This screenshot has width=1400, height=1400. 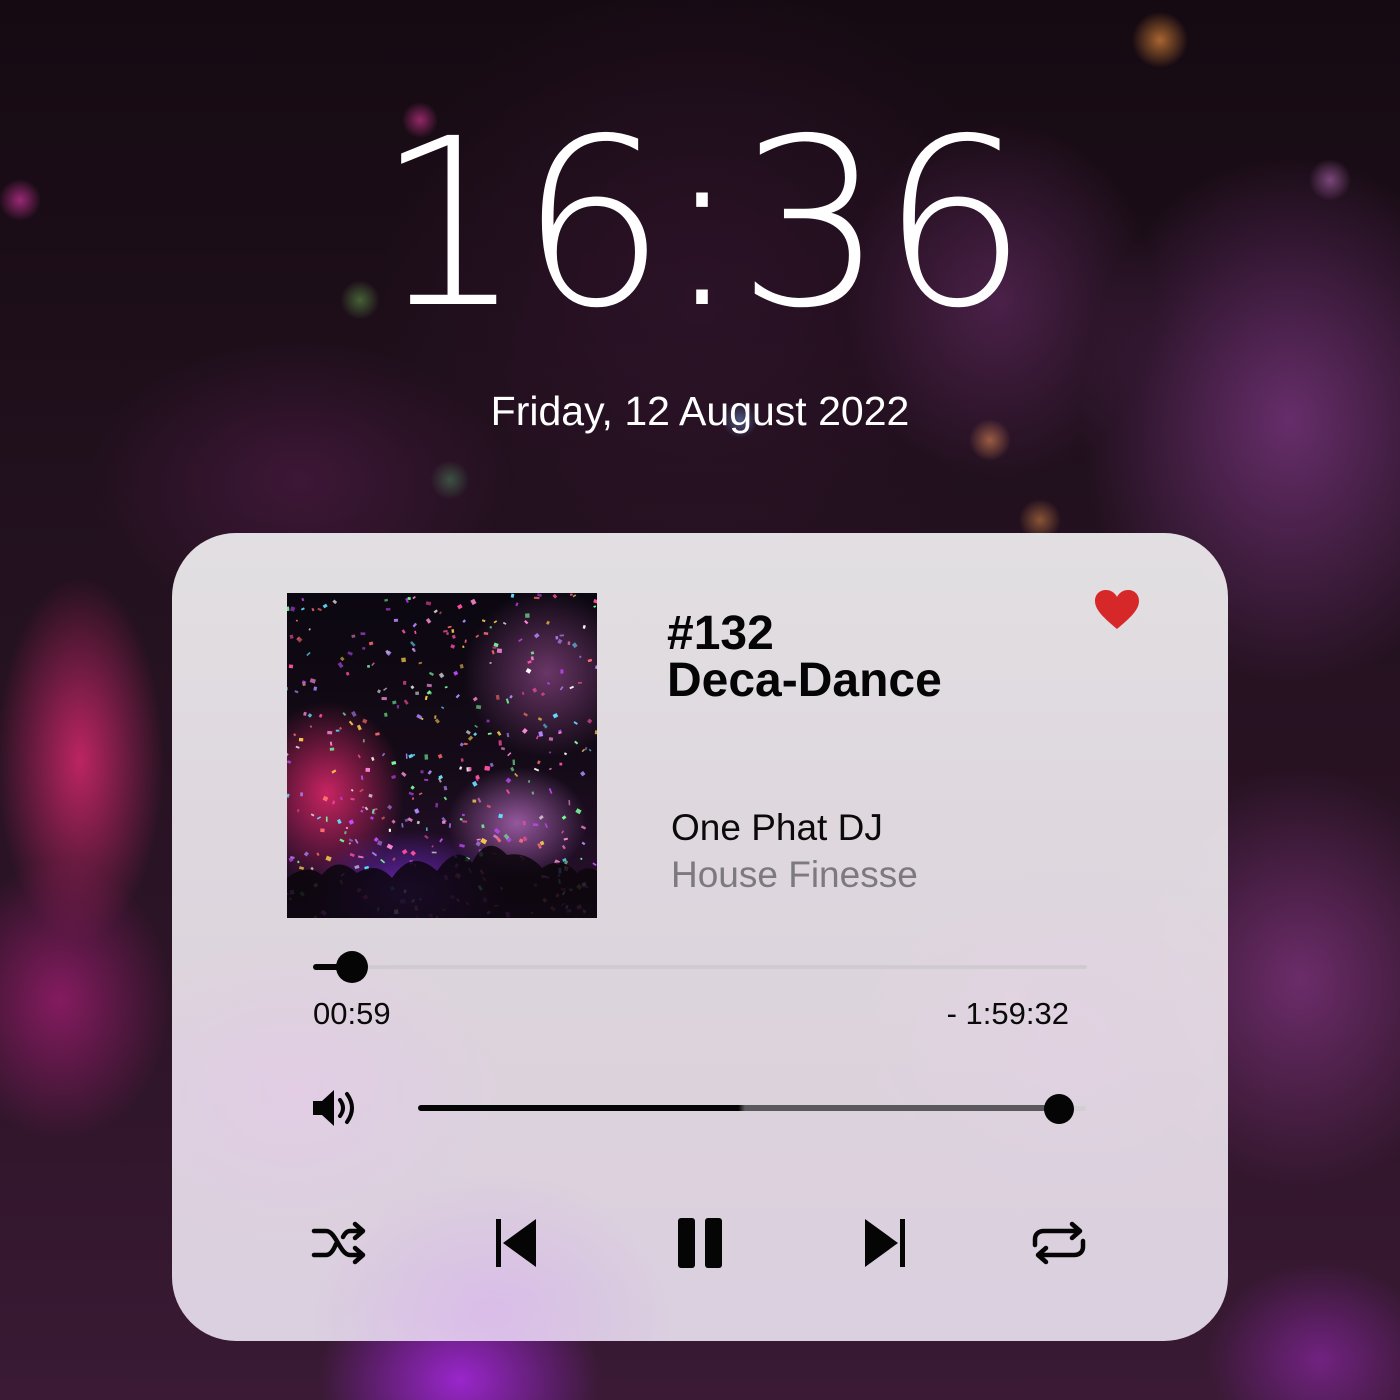 I want to click on next-track-button, so click(x=885, y=1243).